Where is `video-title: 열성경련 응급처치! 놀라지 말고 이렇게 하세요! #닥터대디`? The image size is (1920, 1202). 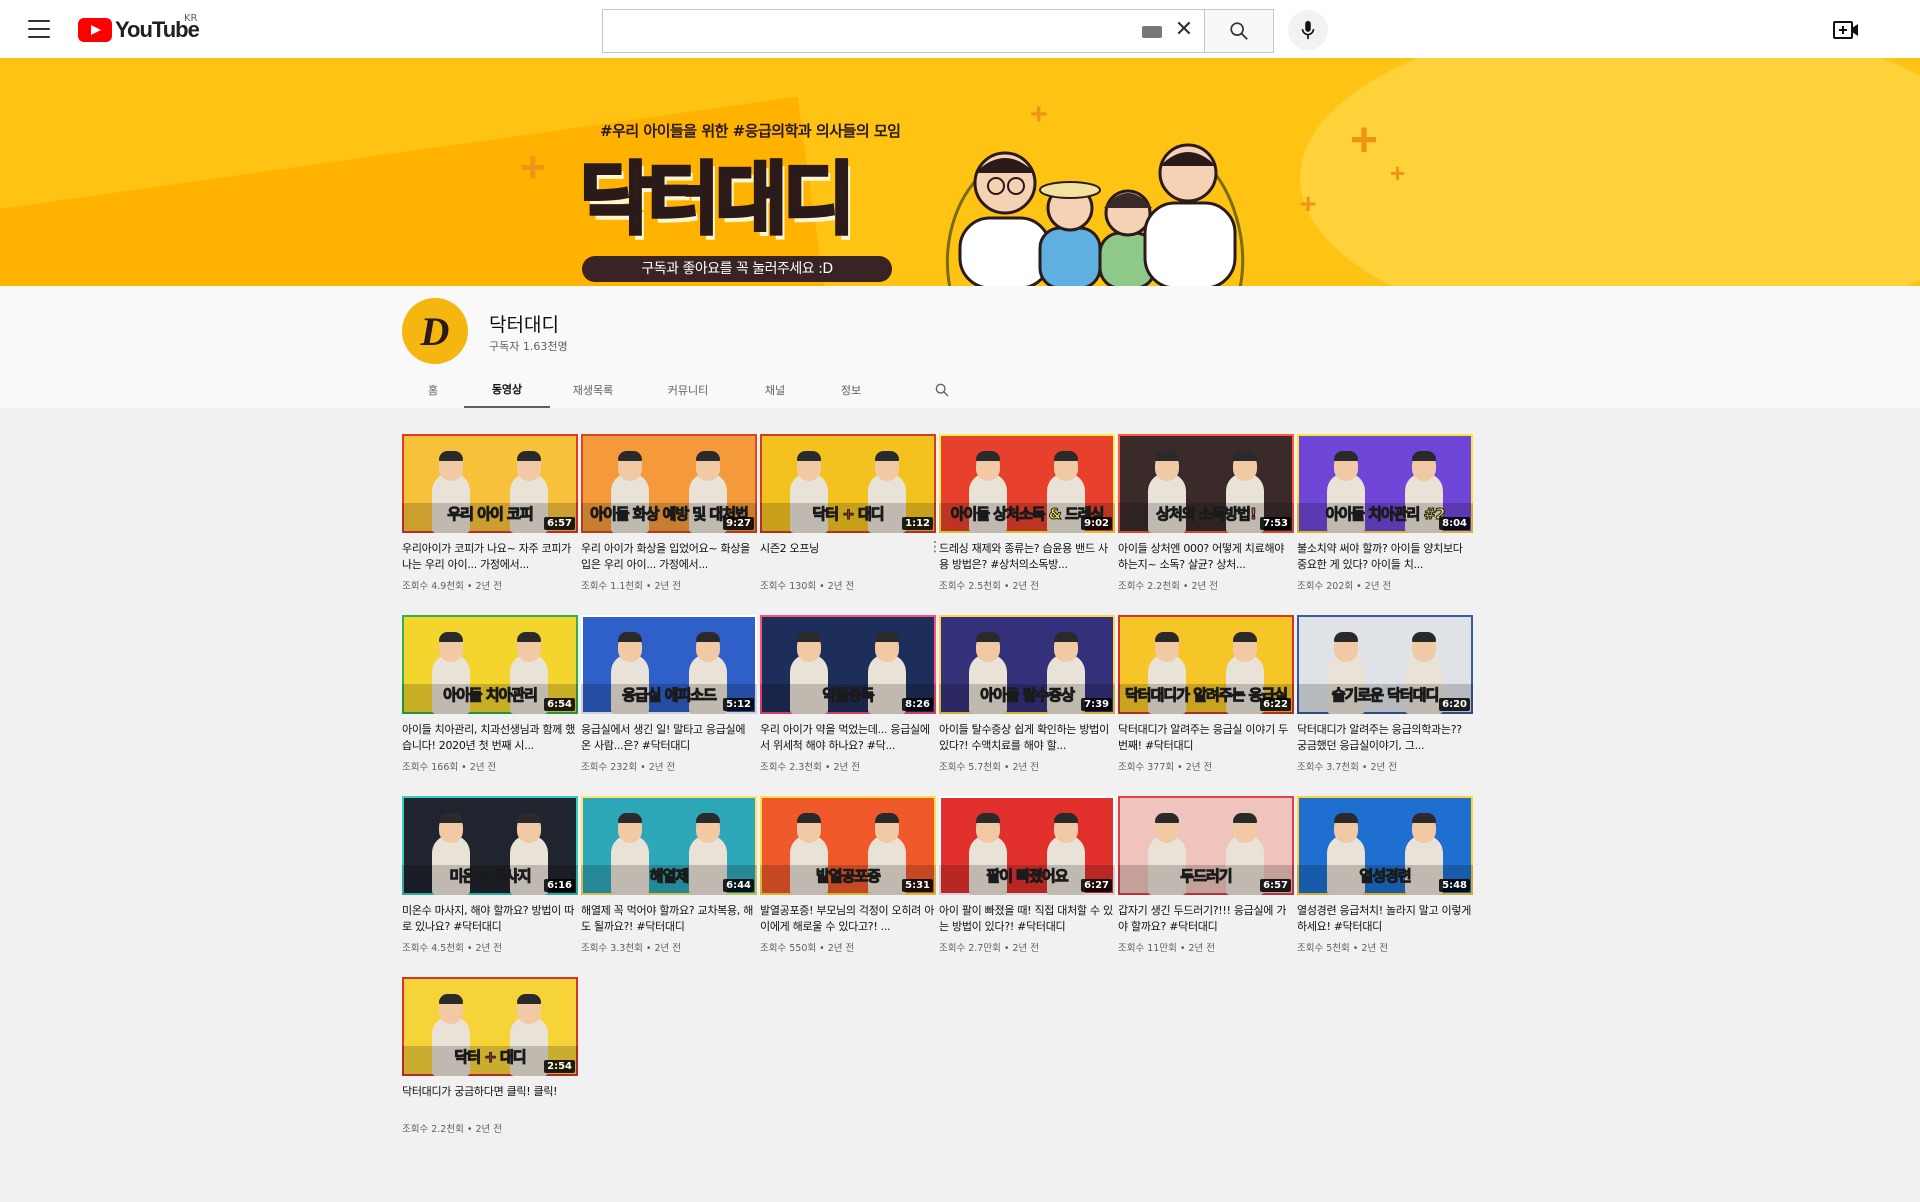
video-title: 열성경련 응급처치! 놀라지 말고 이렇게 하세요! #닥터대디 is located at coordinates (1385, 919).